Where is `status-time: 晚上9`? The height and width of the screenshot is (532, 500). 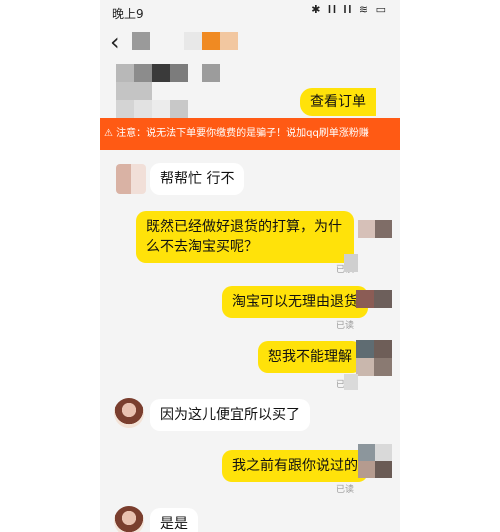 status-time: 晚上9 is located at coordinates (128, 14).